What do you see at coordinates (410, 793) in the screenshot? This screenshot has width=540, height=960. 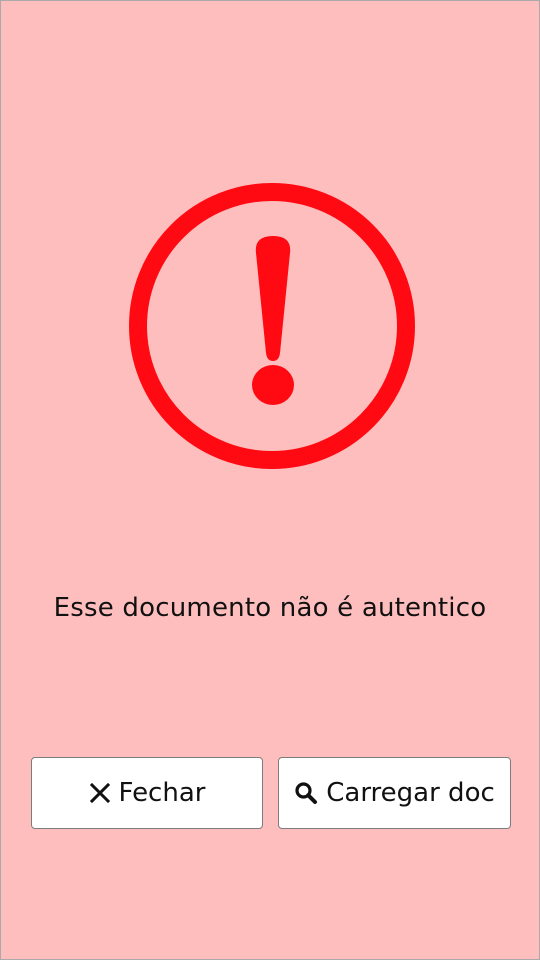 I see `load-document-button-label: Carregar doc` at bounding box center [410, 793].